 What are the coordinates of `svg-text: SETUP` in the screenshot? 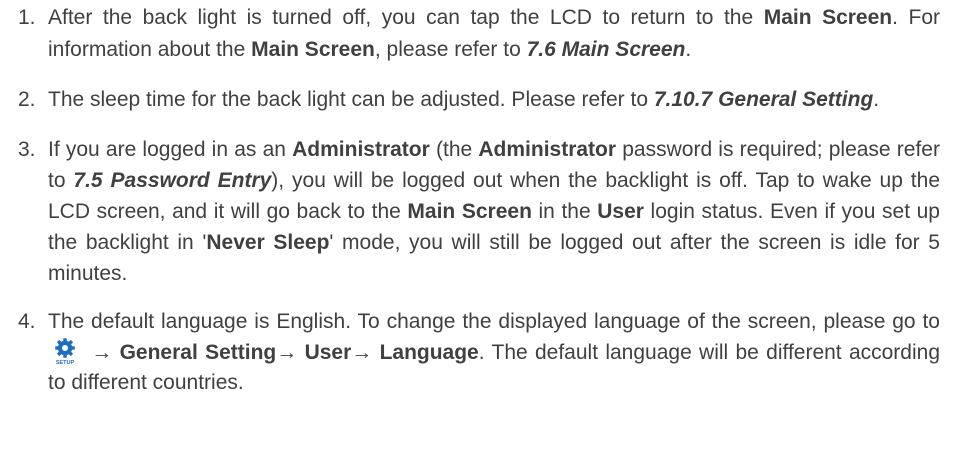 It's located at (65, 362).